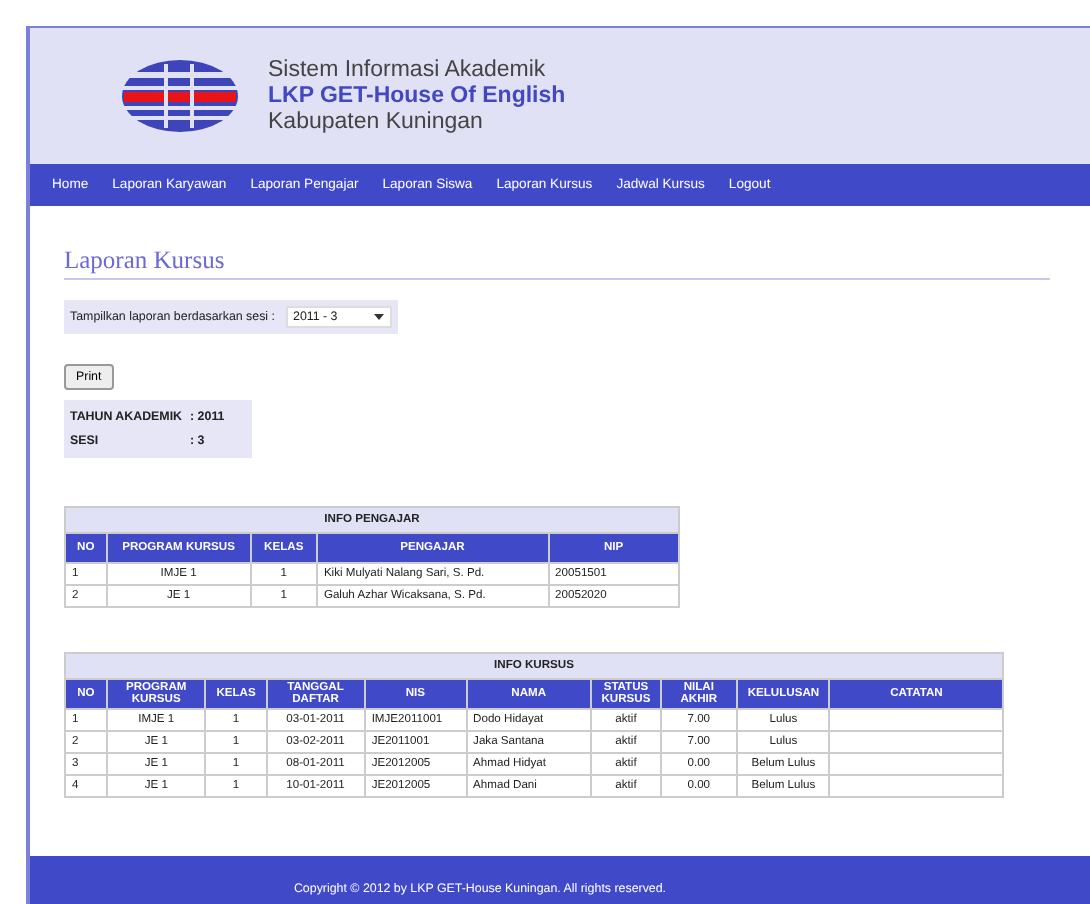  What do you see at coordinates (376, 122) in the screenshot?
I see `region-name: Kabupaten Kuningan` at bounding box center [376, 122].